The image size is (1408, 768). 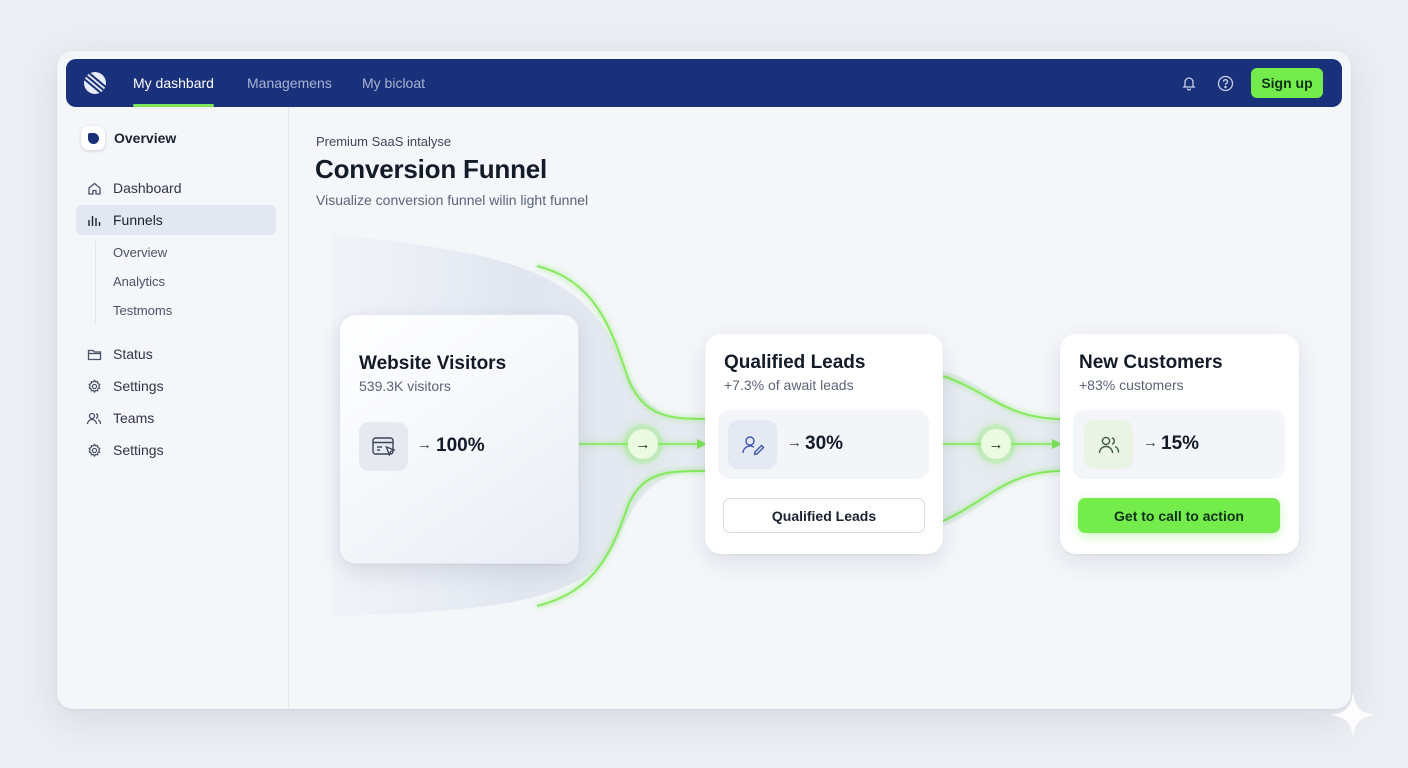 I want to click on card-title: Website Visitors, so click(x=433, y=363).